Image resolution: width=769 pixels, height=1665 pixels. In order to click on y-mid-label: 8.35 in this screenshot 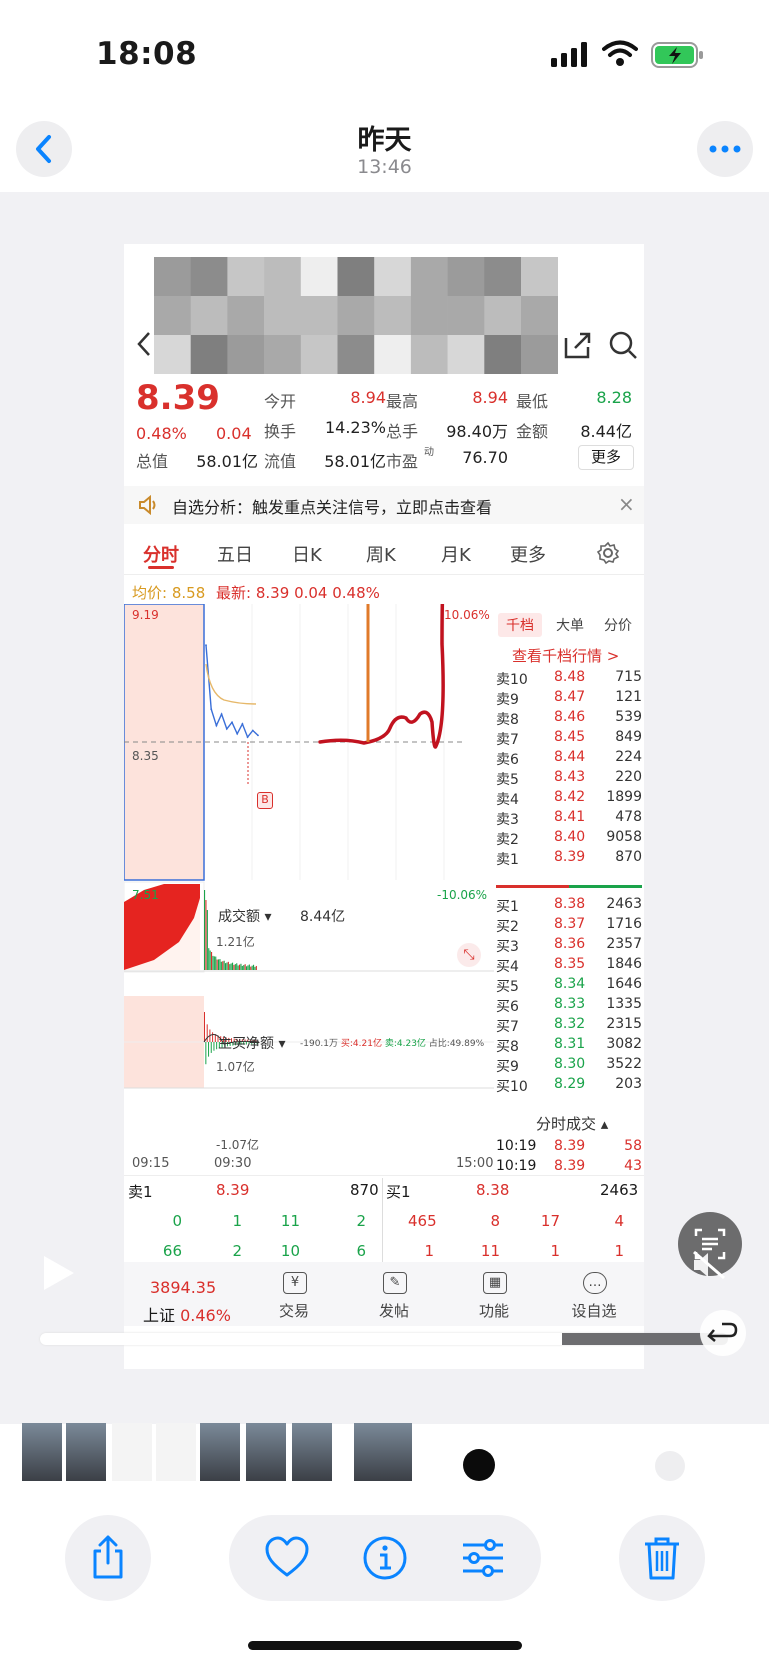, I will do `click(145, 756)`.